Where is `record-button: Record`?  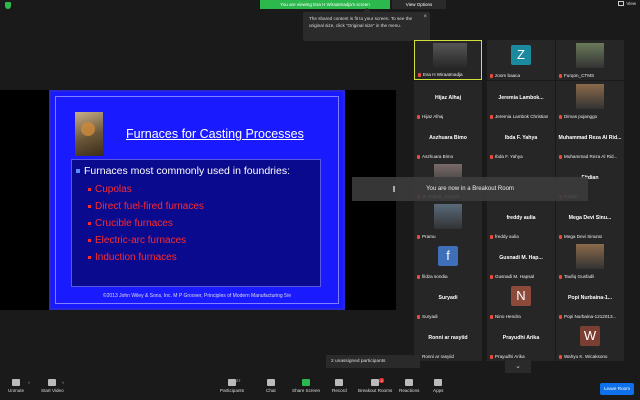
record-button: Record is located at coordinates (339, 386).